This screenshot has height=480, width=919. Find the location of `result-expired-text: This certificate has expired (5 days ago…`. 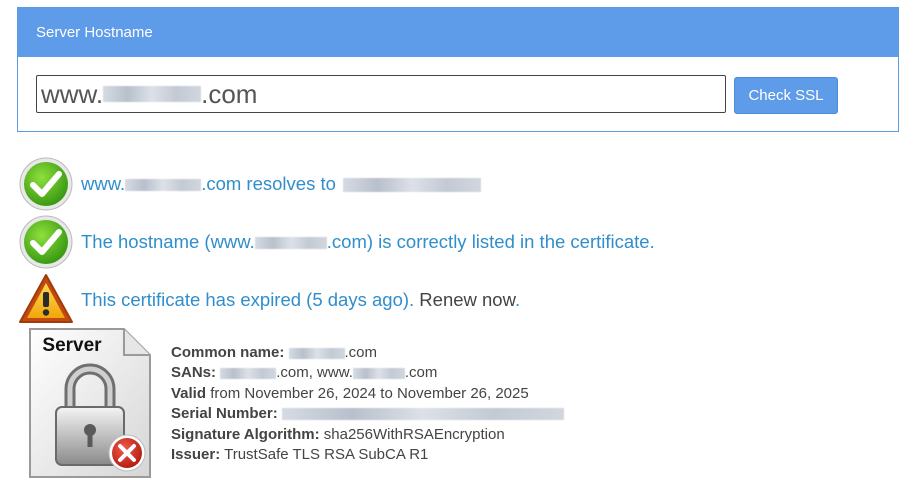

result-expired-text: This certificate has expired (5 days ago… is located at coordinates (300, 300).